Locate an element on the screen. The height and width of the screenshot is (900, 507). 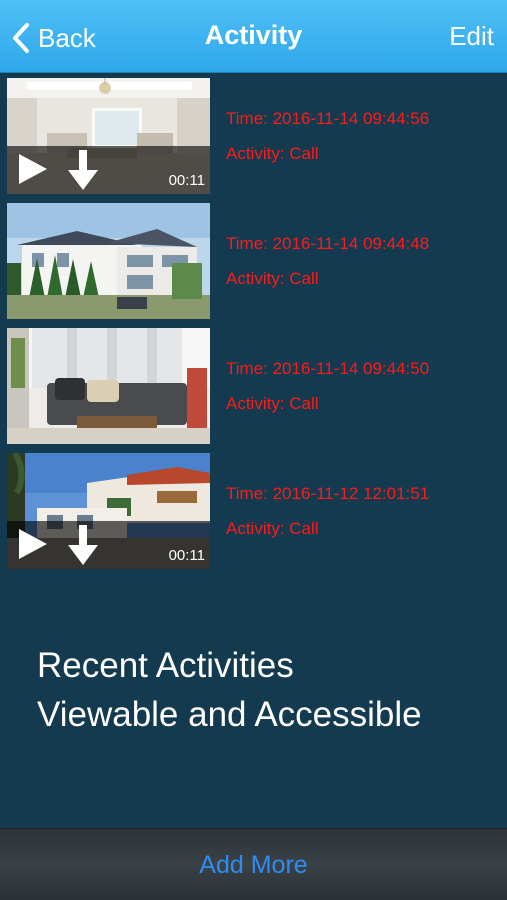
promo-line-2: Viewable and Accessible is located at coordinates (229, 714).